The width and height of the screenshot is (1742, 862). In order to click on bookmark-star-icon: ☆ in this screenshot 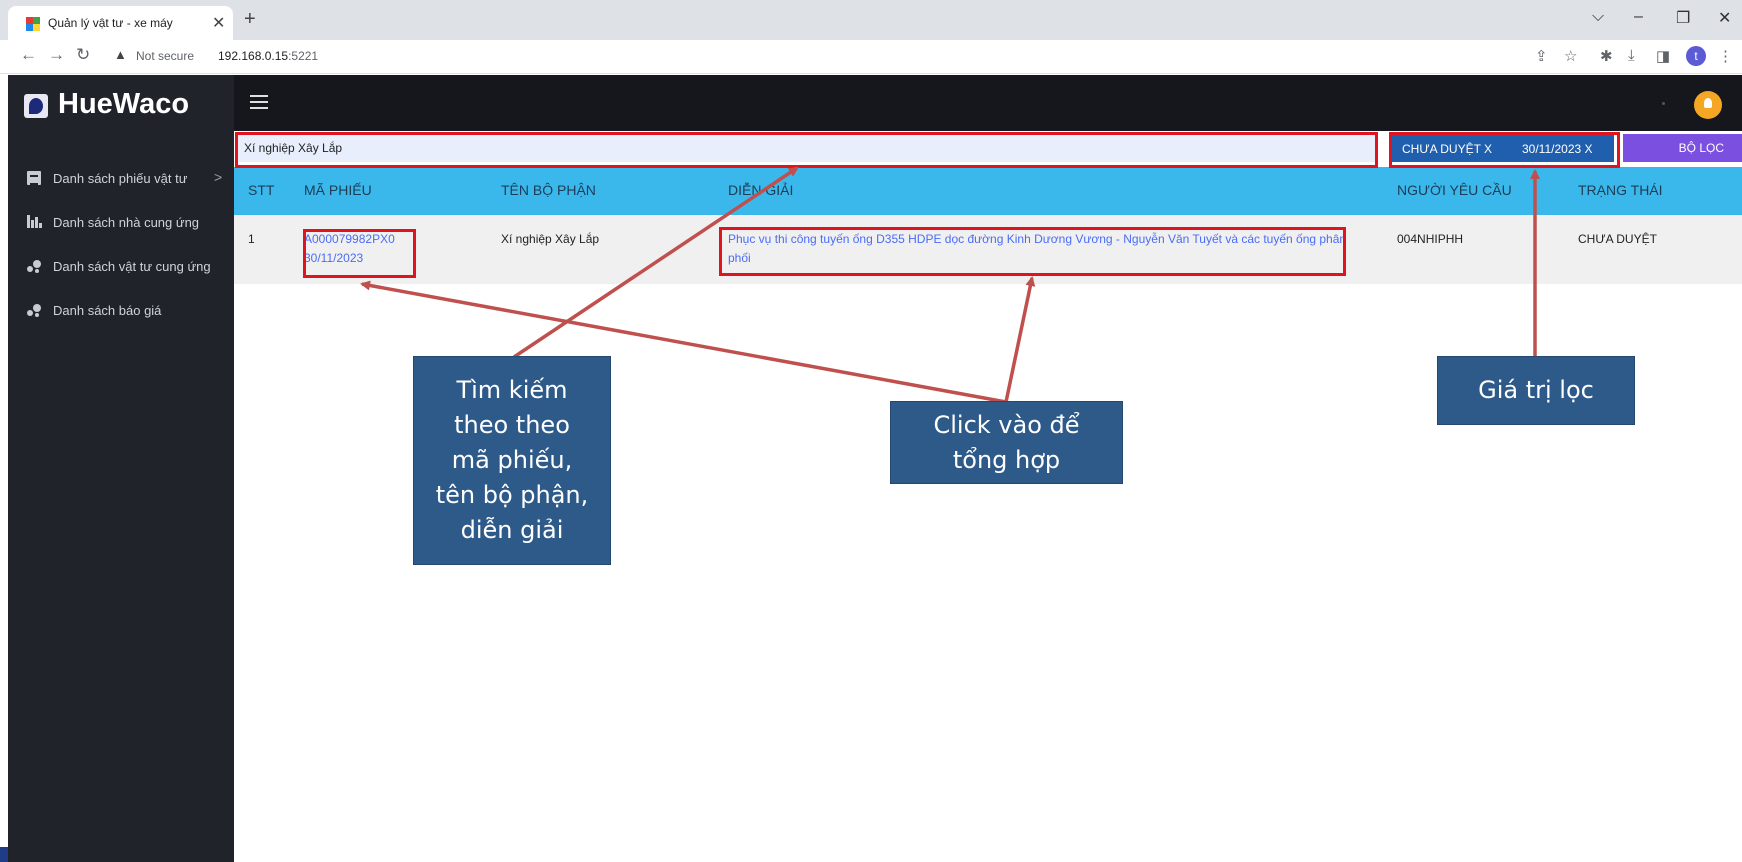, I will do `click(1570, 56)`.